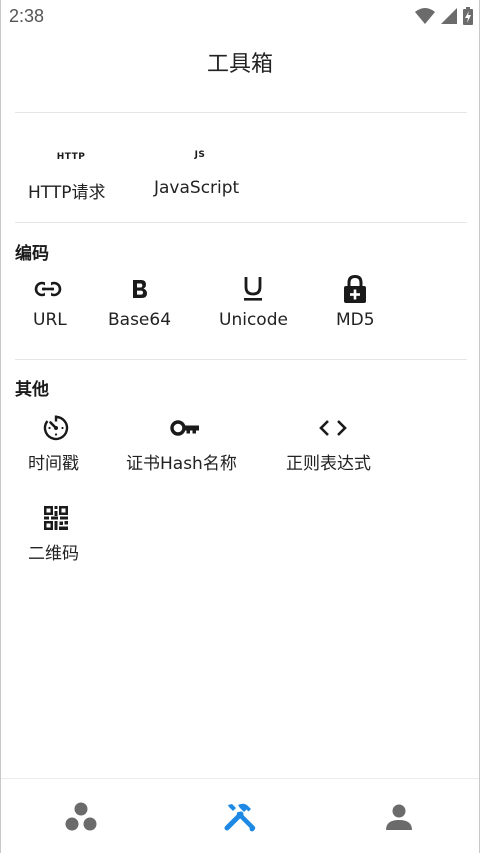  I want to click on tool-label: JavaScript, so click(197, 188).